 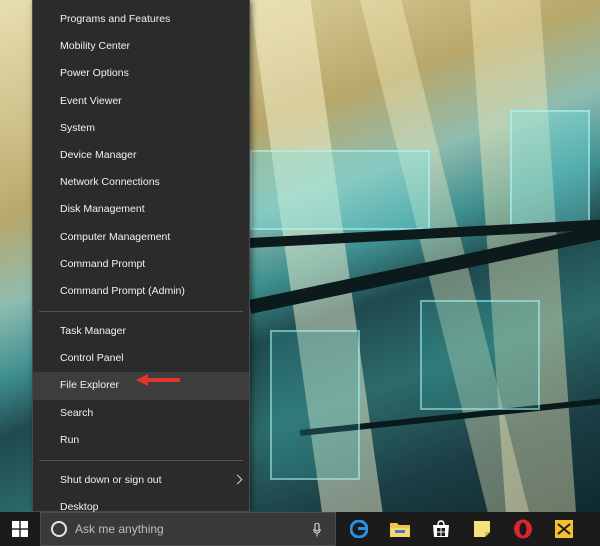 What do you see at coordinates (119, 529) in the screenshot?
I see `search-placeholder: Ask me anything` at bounding box center [119, 529].